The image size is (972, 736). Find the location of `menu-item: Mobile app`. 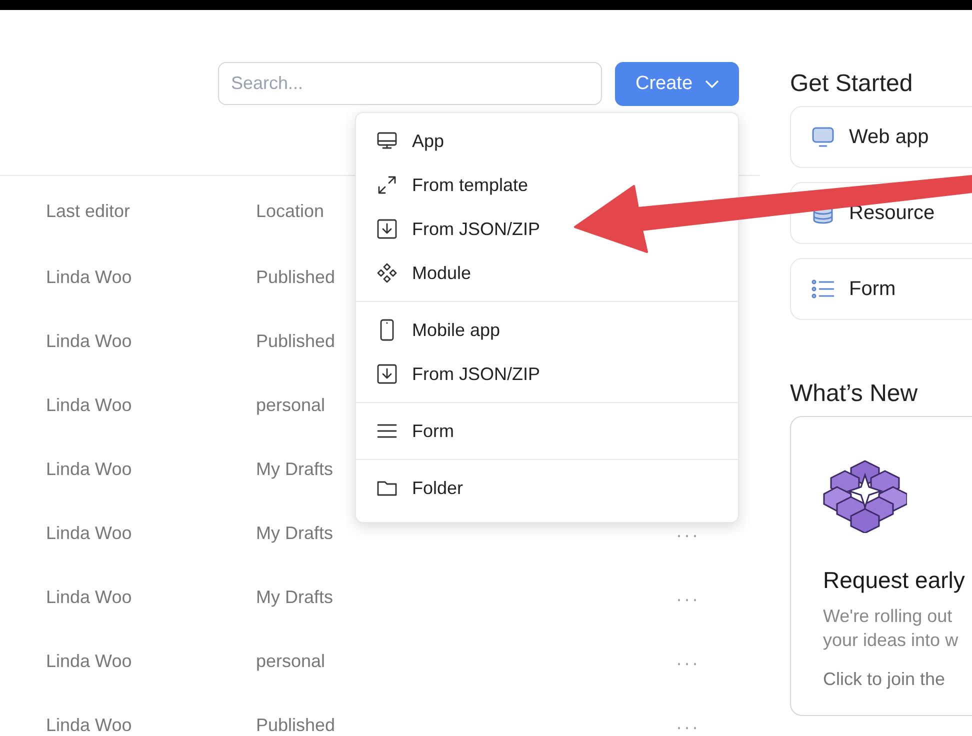

menu-item: Mobile app is located at coordinates (547, 330).